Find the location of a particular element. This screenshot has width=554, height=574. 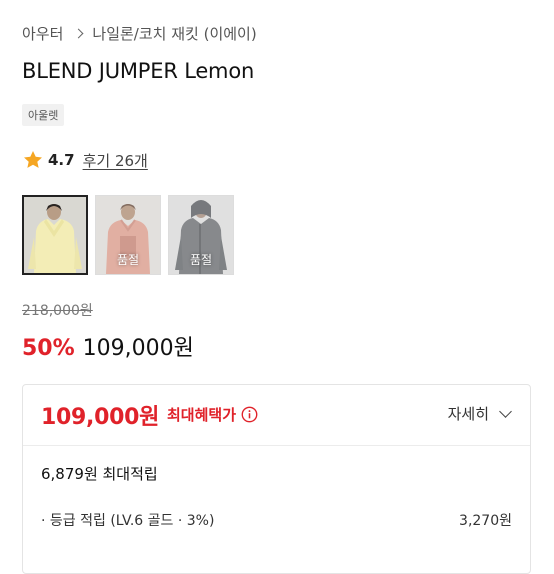

detail-label: 자세히 is located at coordinates (468, 414).